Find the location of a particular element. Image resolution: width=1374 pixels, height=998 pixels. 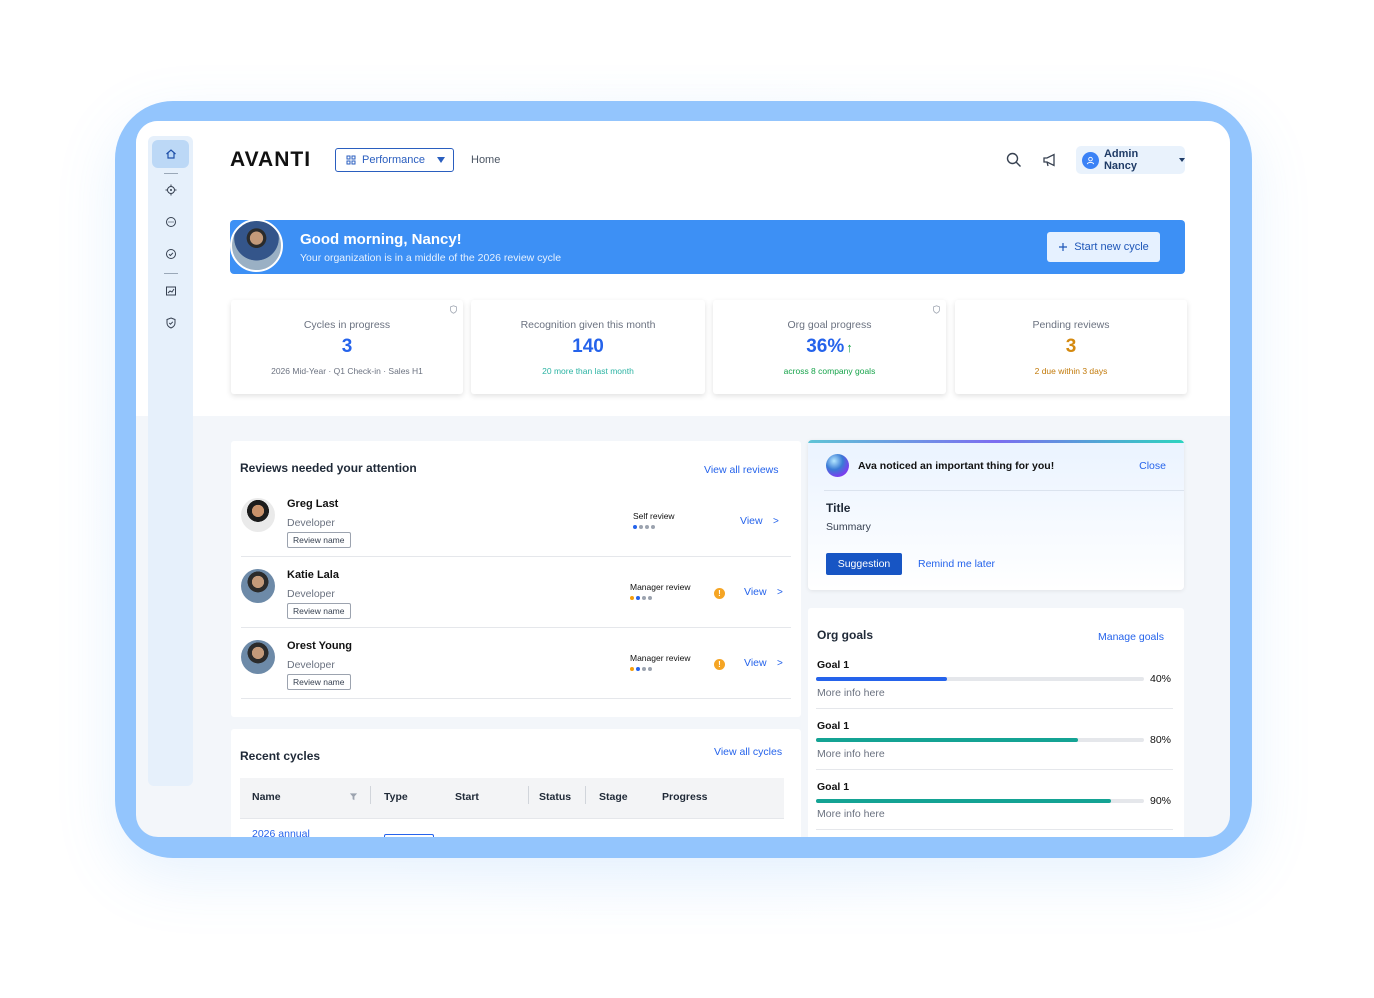

sidebar-item-home is located at coordinates (170, 154).